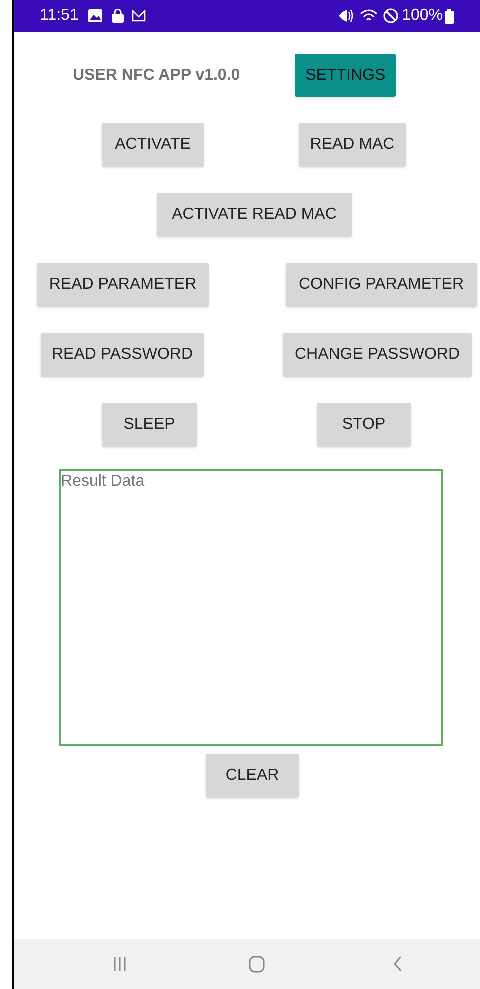 This screenshot has width=480, height=989. I want to click on back-icon, so click(398, 964).